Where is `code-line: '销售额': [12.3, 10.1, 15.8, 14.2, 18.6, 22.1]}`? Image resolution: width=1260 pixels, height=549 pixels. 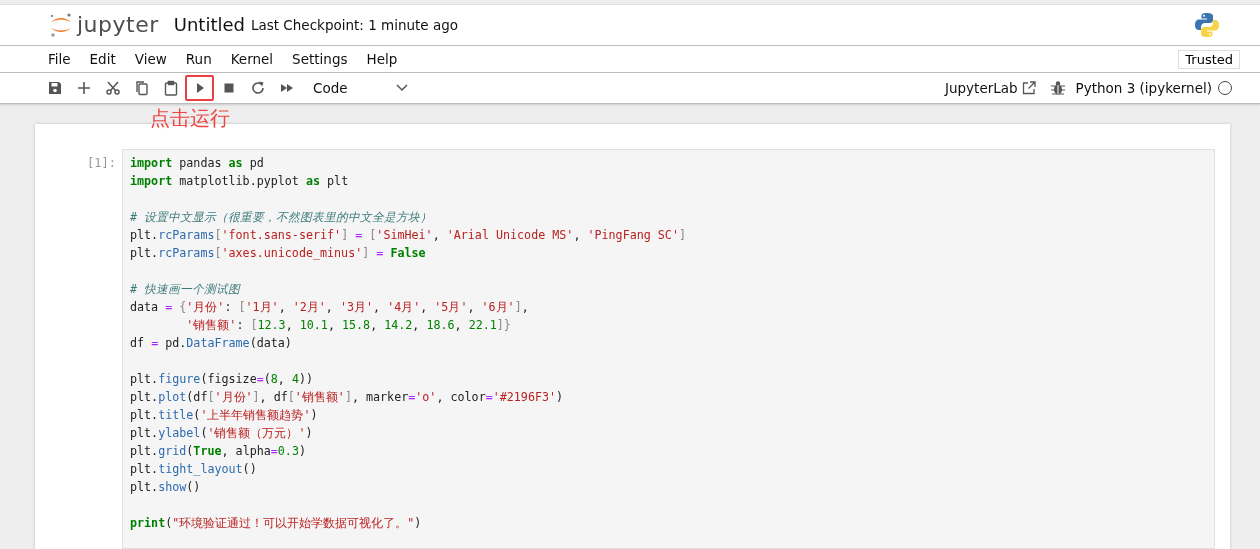 code-line: '销售额': [12.3, 10.1, 15.8, 14.2, 18.6, 22.1]} is located at coordinates (348, 325).